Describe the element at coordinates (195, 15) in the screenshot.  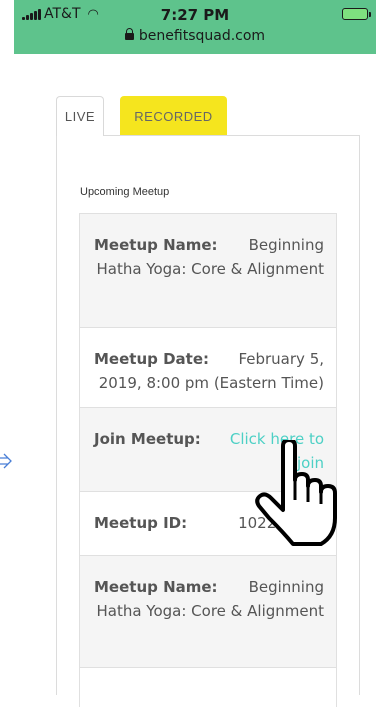
I see `status-time: 7:27 PM` at that location.